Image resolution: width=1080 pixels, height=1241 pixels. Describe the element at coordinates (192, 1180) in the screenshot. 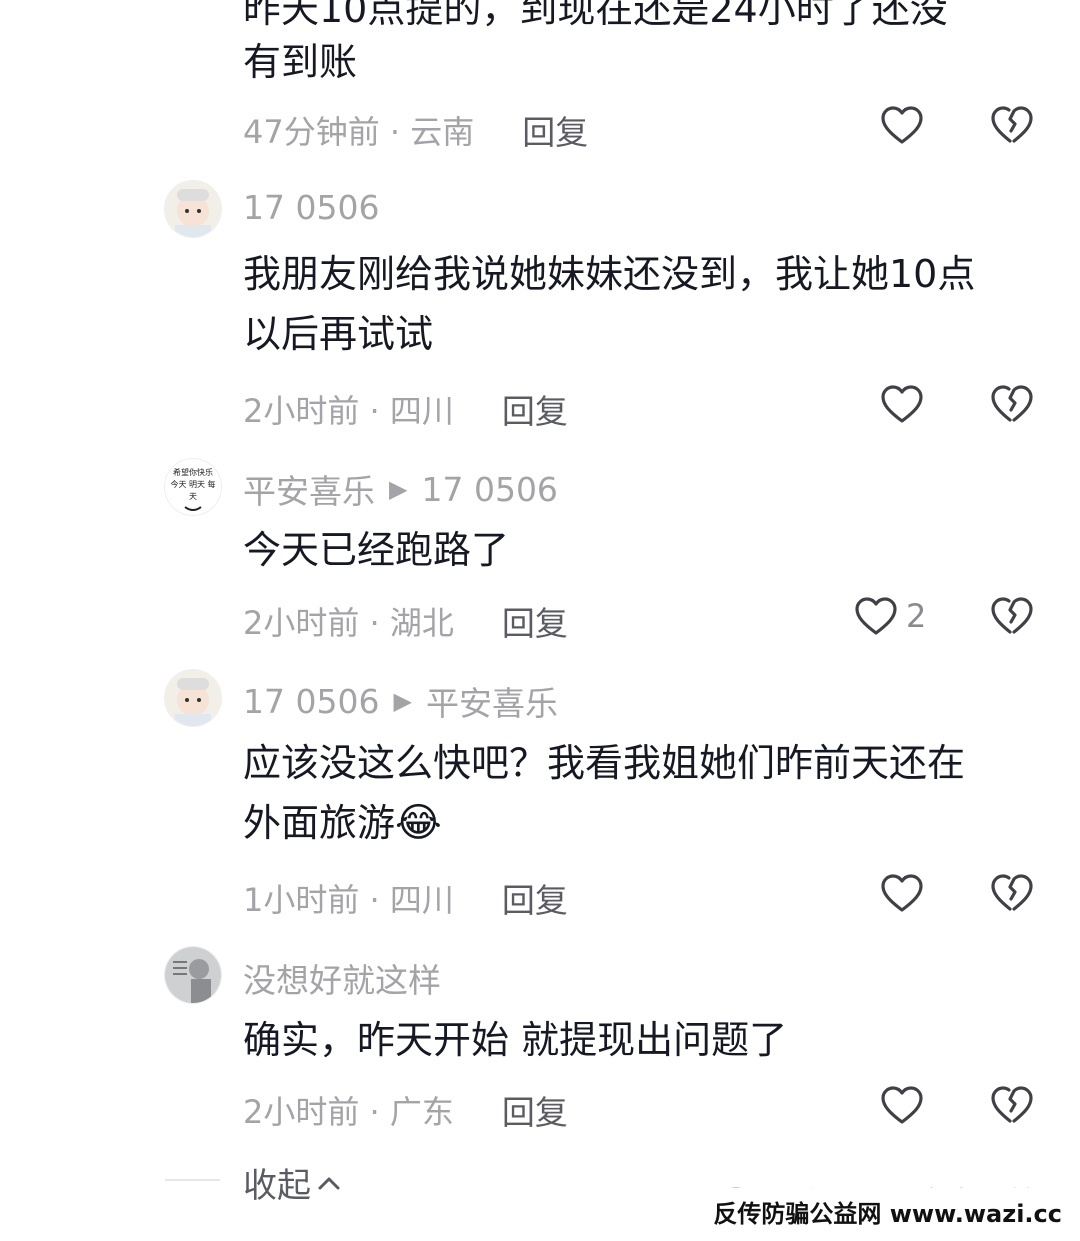

I see `divider` at that location.